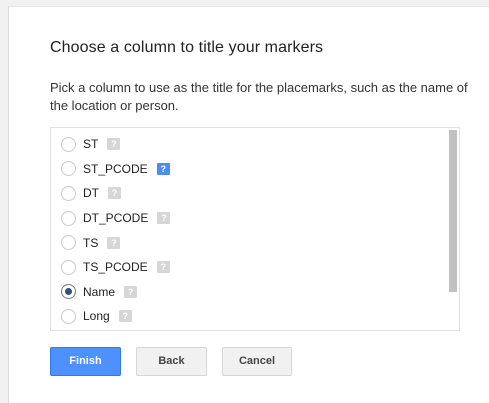 The image size is (489, 403). I want to click on column-option-dt: DT?, so click(246, 193).